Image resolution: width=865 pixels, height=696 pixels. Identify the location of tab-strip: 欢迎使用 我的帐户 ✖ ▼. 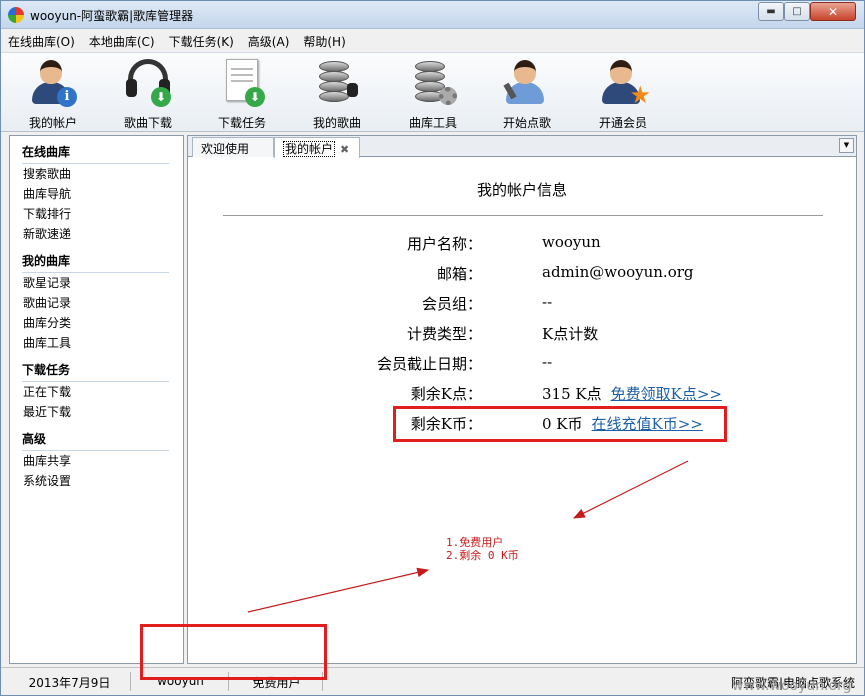
(522, 147).